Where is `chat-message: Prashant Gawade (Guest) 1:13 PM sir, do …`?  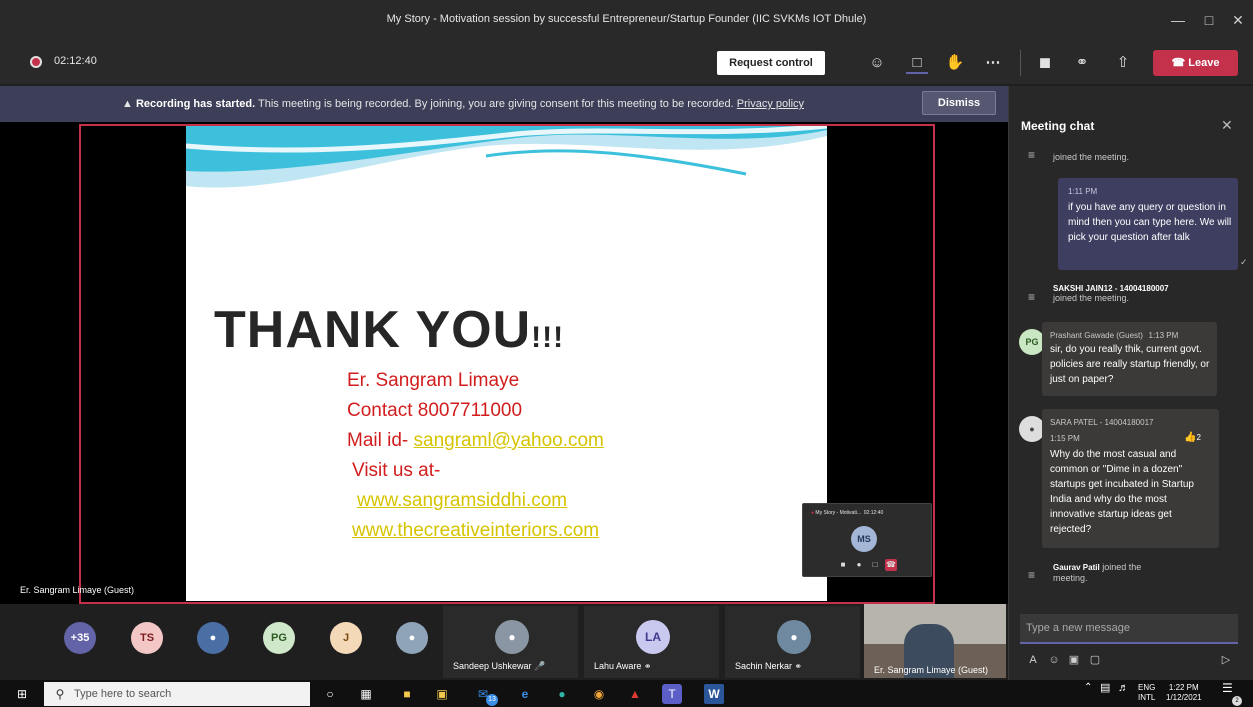 chat-message: Prashant Gawade (Guest) 1:13 PM sir, do … is located at coordinates (1129, 359).